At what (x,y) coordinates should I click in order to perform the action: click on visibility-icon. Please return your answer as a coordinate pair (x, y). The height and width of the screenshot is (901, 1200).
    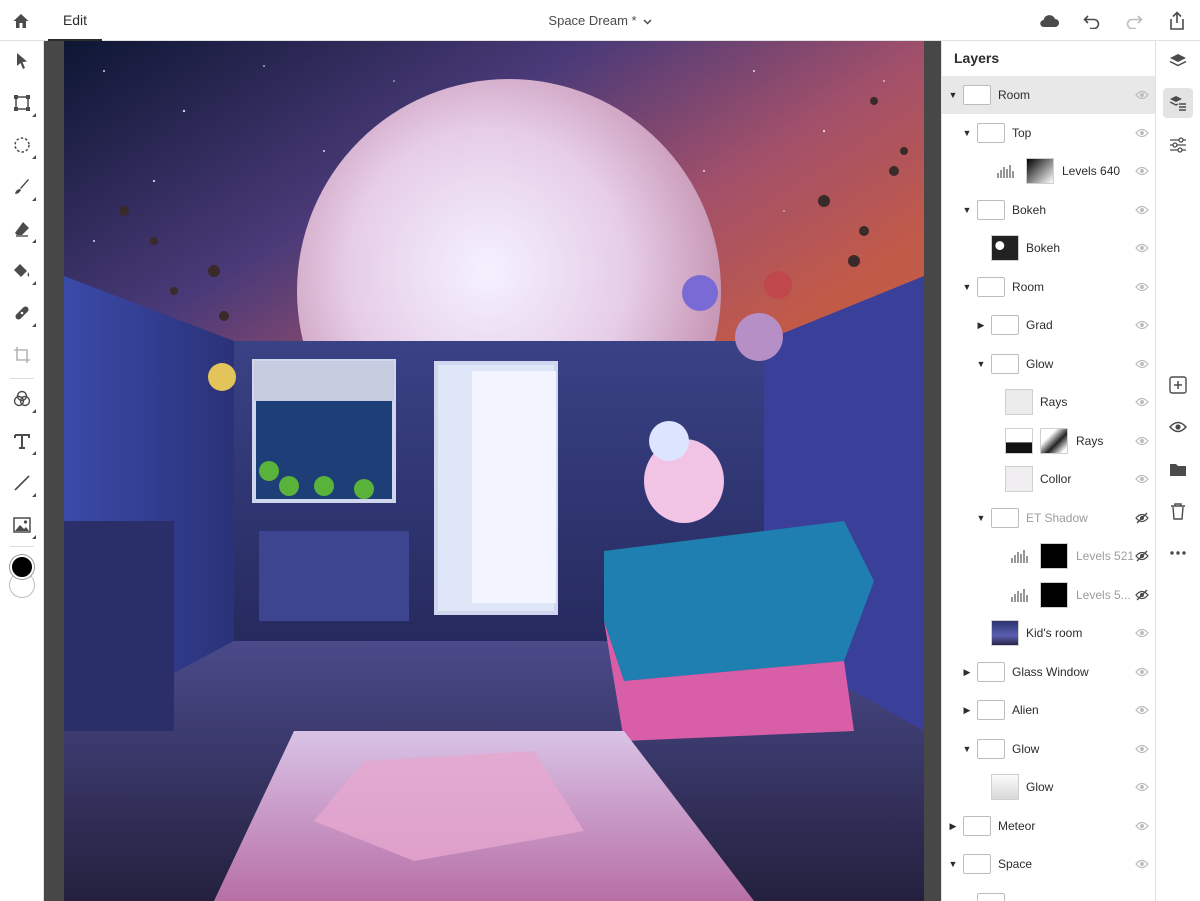
    Looking at the image, I should click on (1178, 427).